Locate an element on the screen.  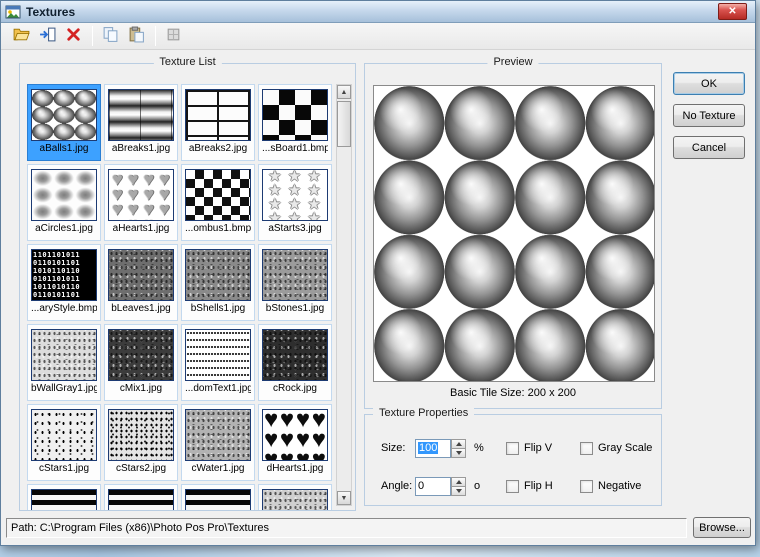
gray-scale-checkbox: Gray Scale is located at coordinates (619, 448).